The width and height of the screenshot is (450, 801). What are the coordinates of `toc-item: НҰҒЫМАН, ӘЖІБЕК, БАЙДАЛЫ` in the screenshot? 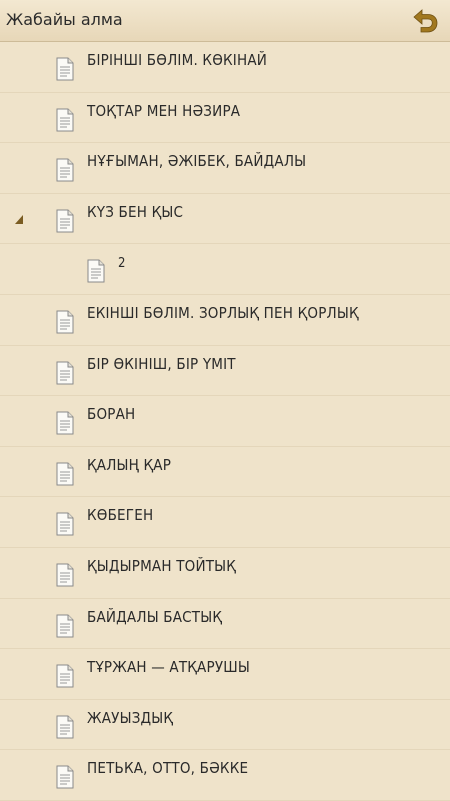 It's located at (225, 168).